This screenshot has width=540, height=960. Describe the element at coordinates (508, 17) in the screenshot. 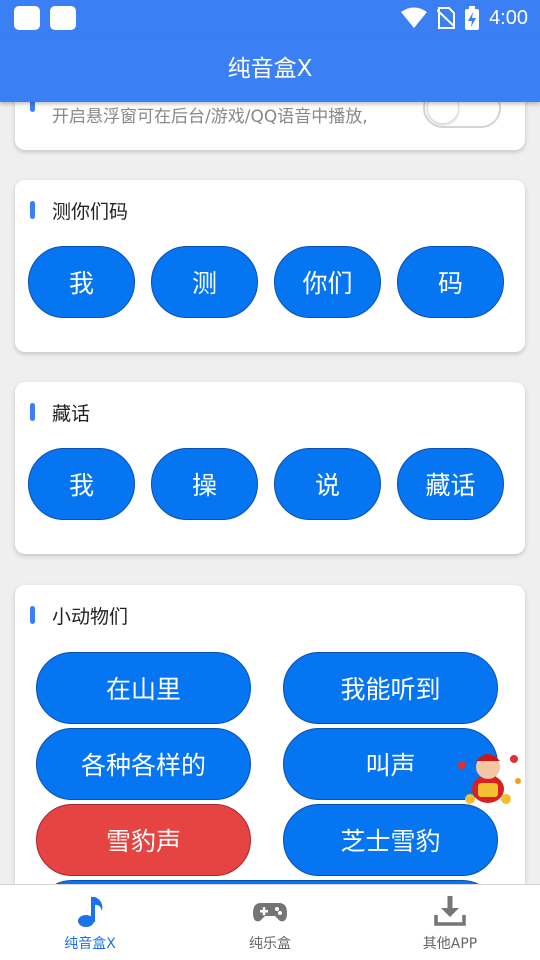

I see `clock: 4:00` at that location.